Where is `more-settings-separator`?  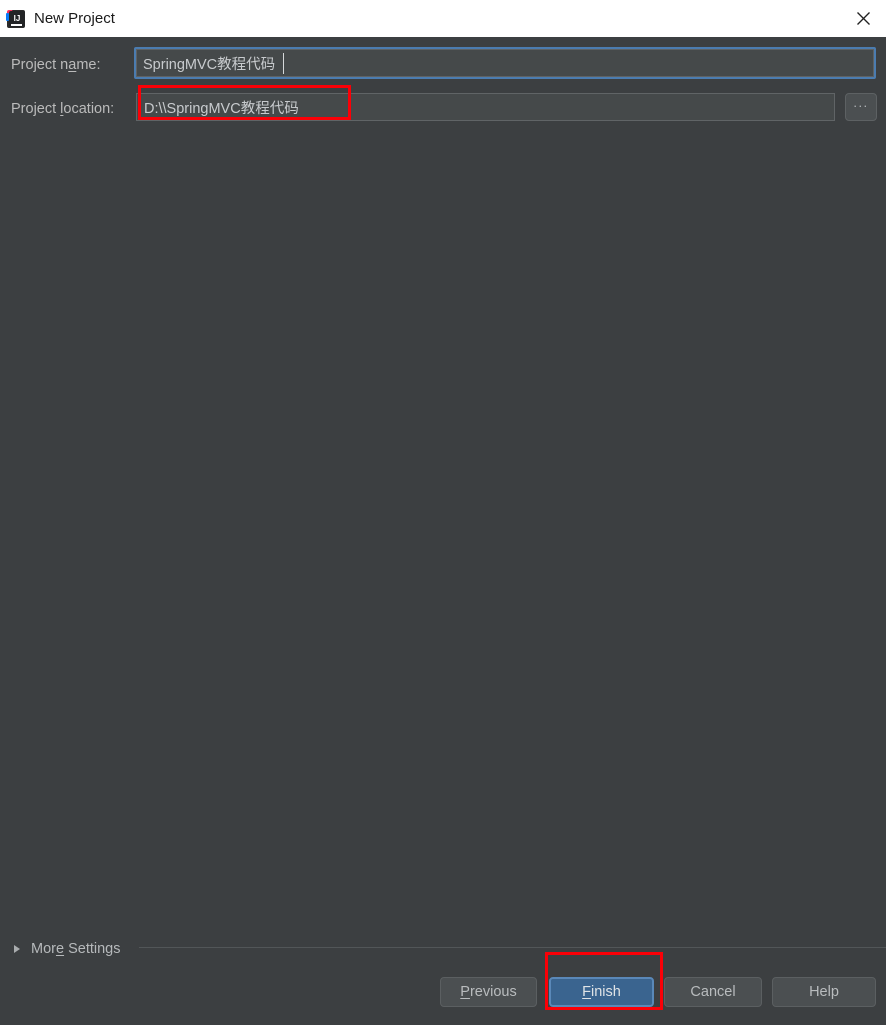
more-settings-separator is located at coordinates (512, 947).